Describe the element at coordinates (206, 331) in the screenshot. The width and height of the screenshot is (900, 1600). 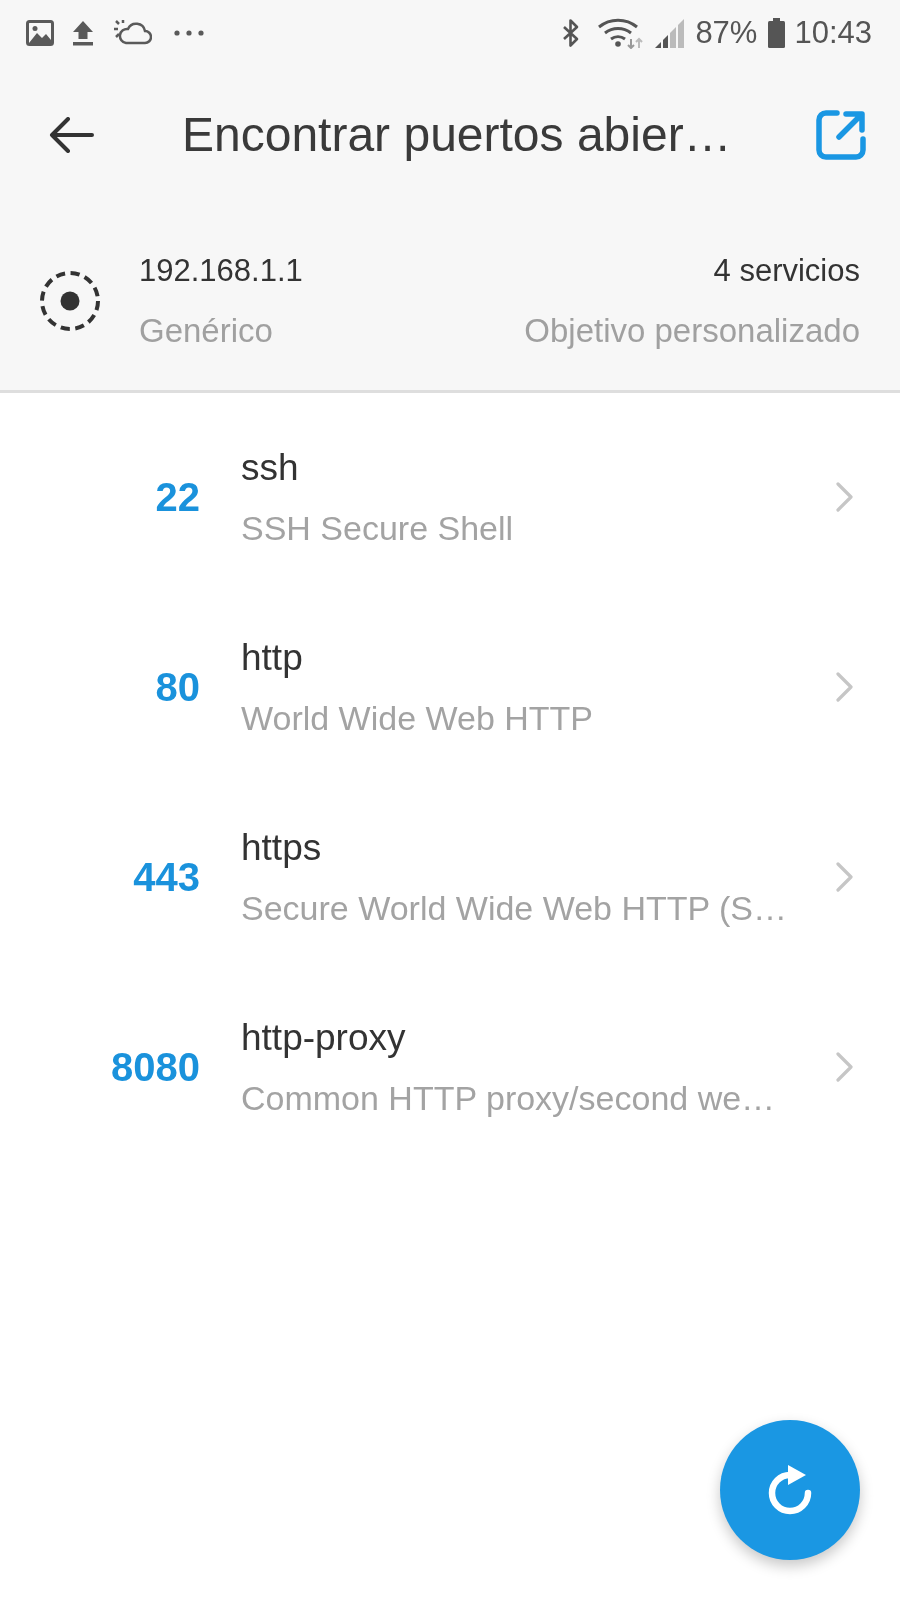
I see `device-type: Genérico` at that location.